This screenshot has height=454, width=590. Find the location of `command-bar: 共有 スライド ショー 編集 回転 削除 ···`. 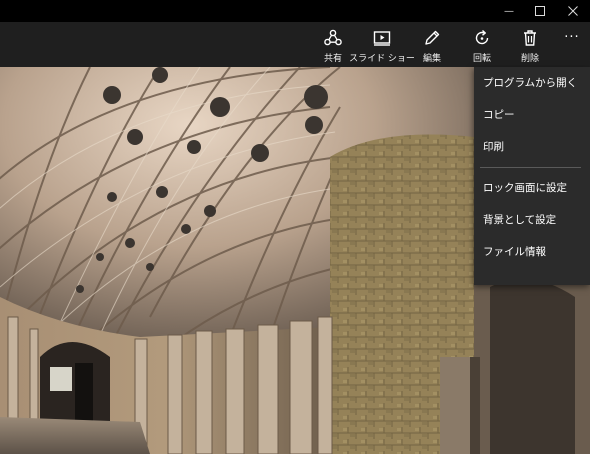

command-bar: 共有 スライド ショー 編集 回転 削除 ··· is located at coordinates (295, 44).